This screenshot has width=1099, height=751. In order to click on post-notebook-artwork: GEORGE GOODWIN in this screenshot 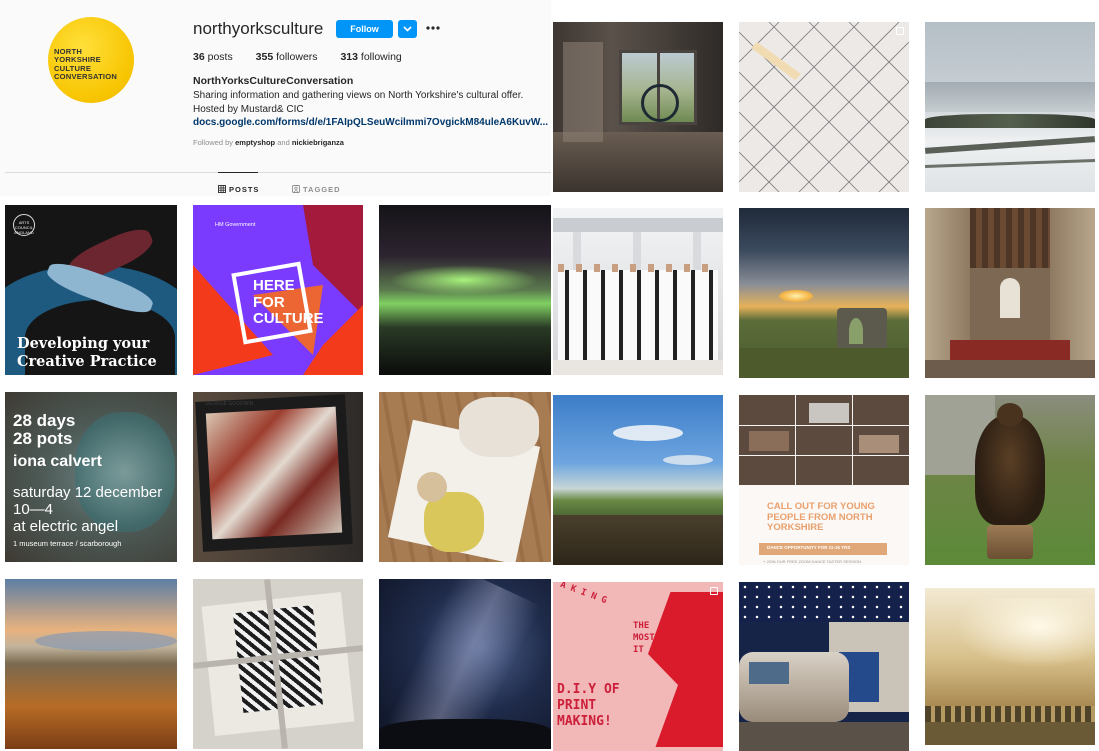, I will do `click(278, 477)`.